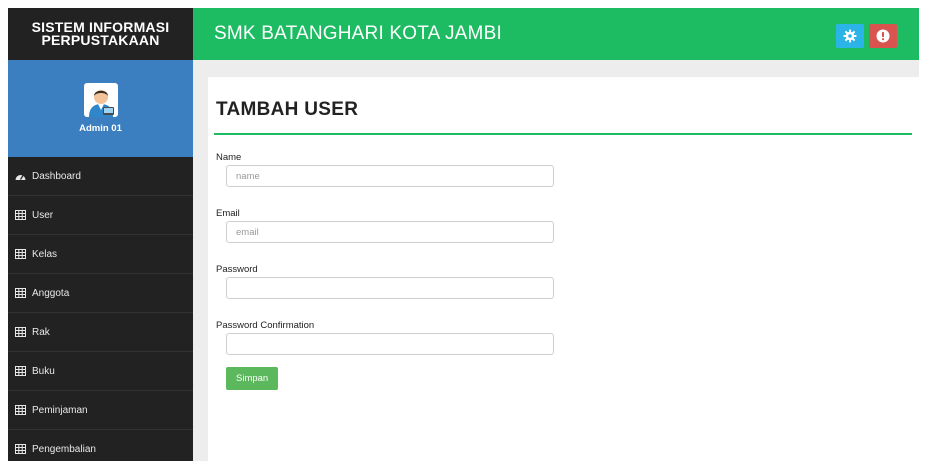  I want to click on sidebar-item-label: Rak, so click(41, 332).